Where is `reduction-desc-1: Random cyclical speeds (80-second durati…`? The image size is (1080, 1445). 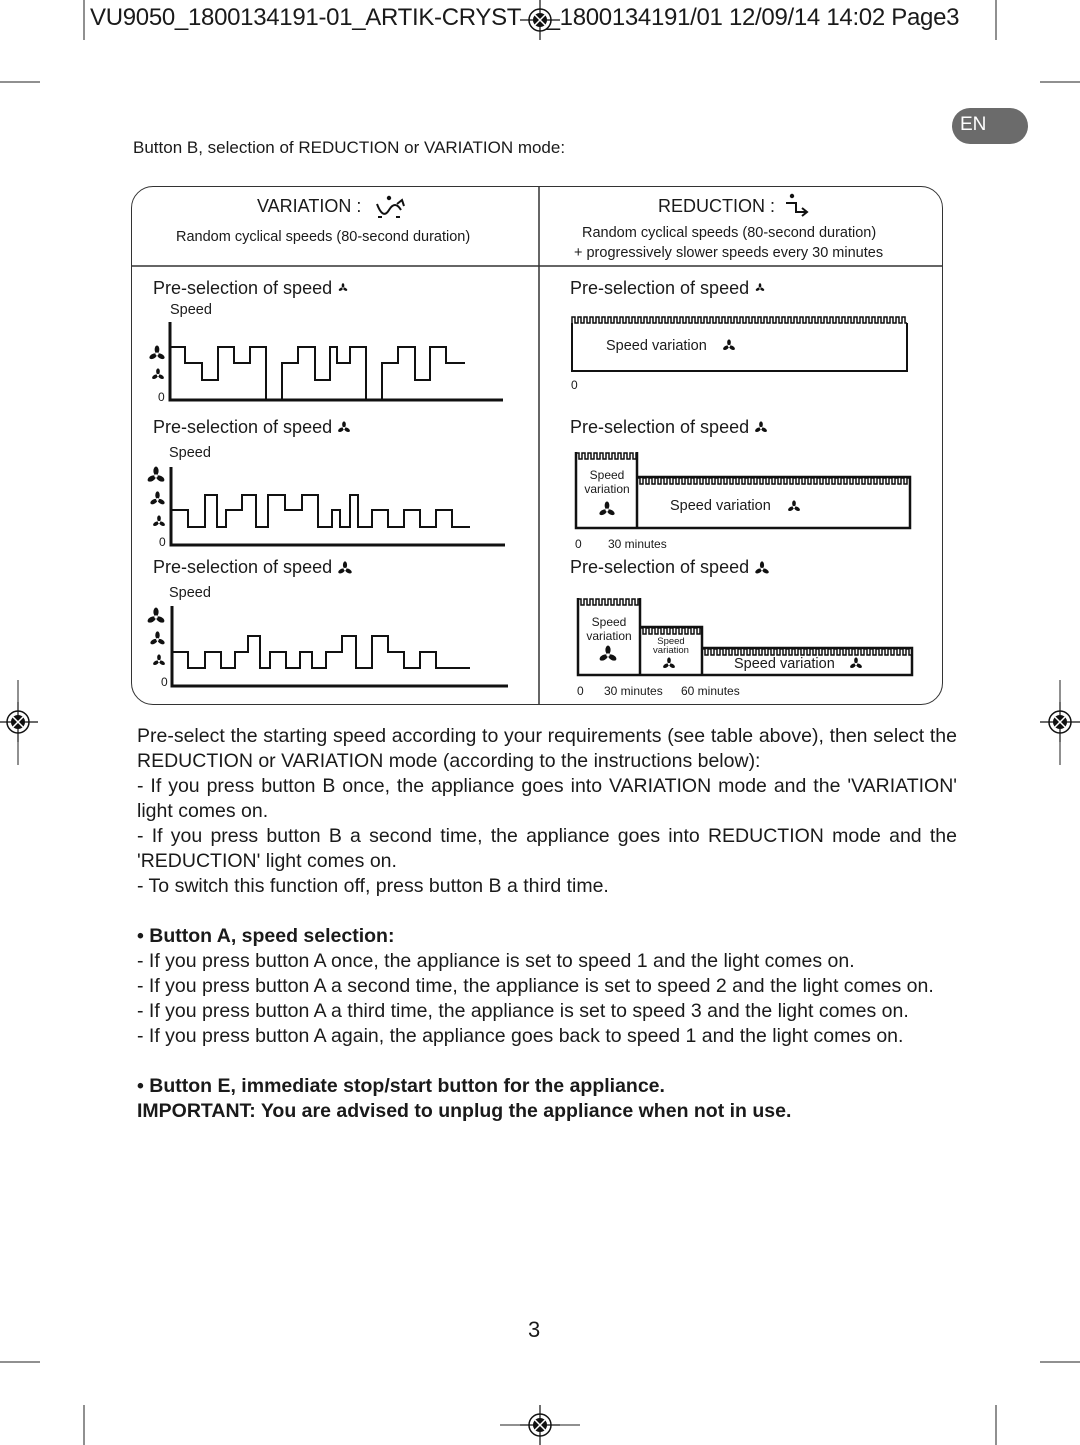 reduction-desc-1: Random cyclical speeds (80-second durati… is located at coordinates (729, 233).